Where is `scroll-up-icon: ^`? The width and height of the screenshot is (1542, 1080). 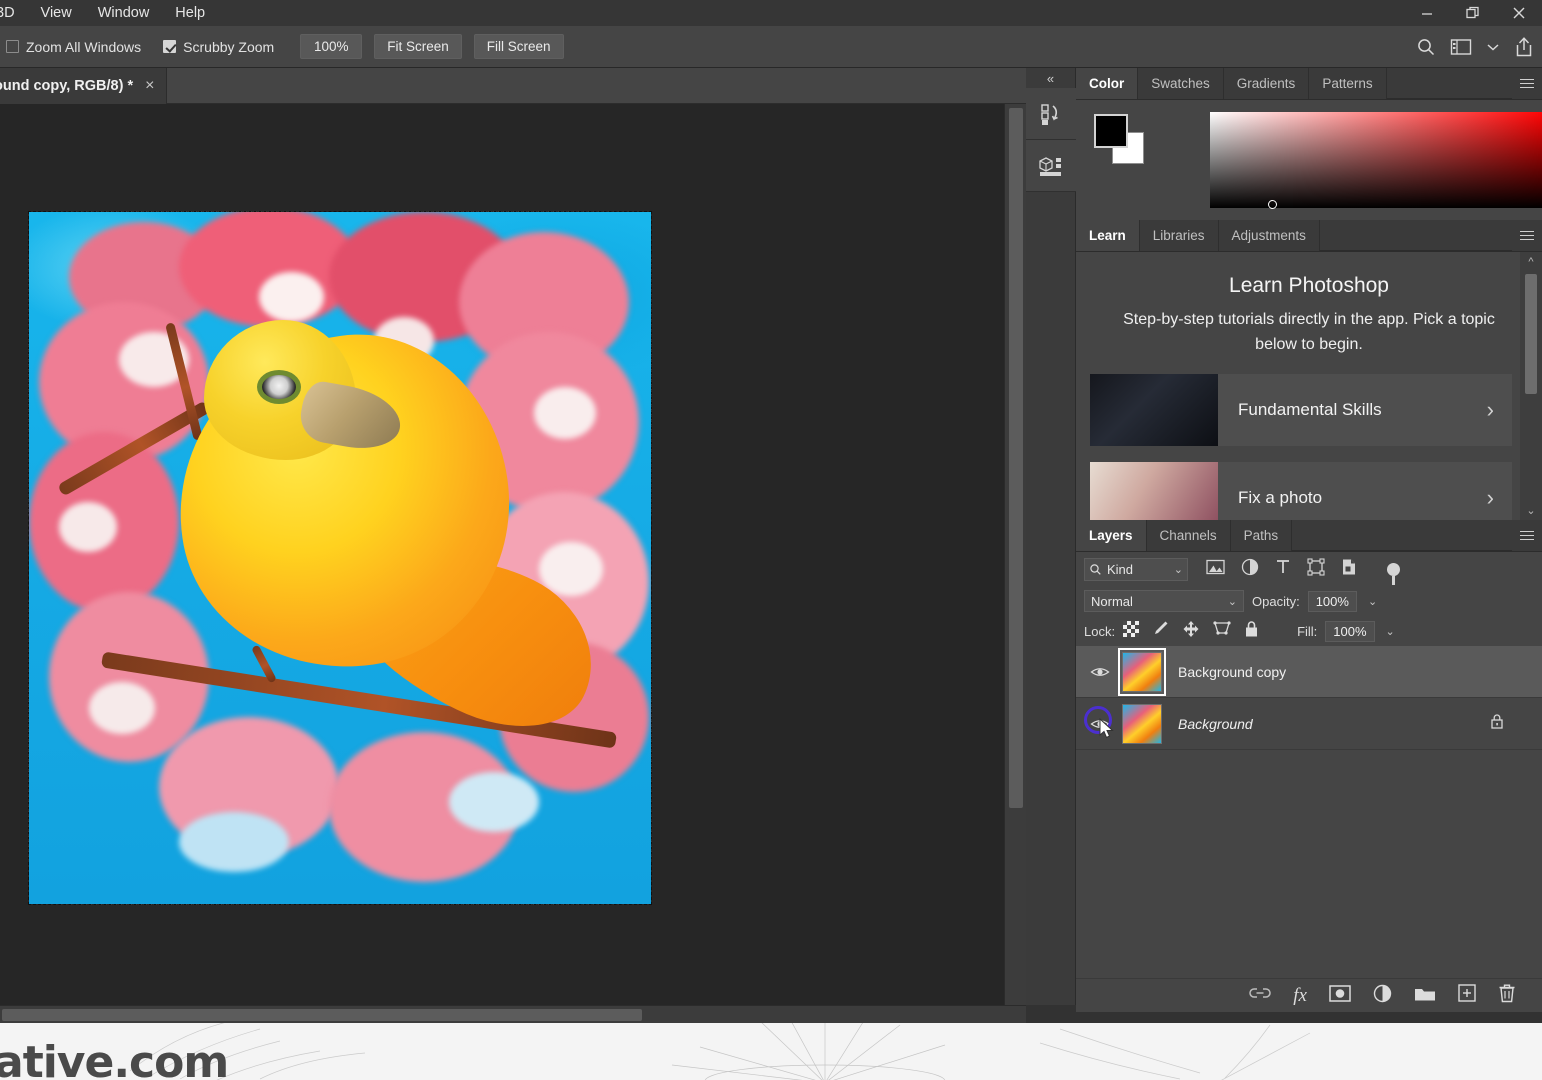
scroll-up-icon: ^ is located at coordinates (1531, 262).